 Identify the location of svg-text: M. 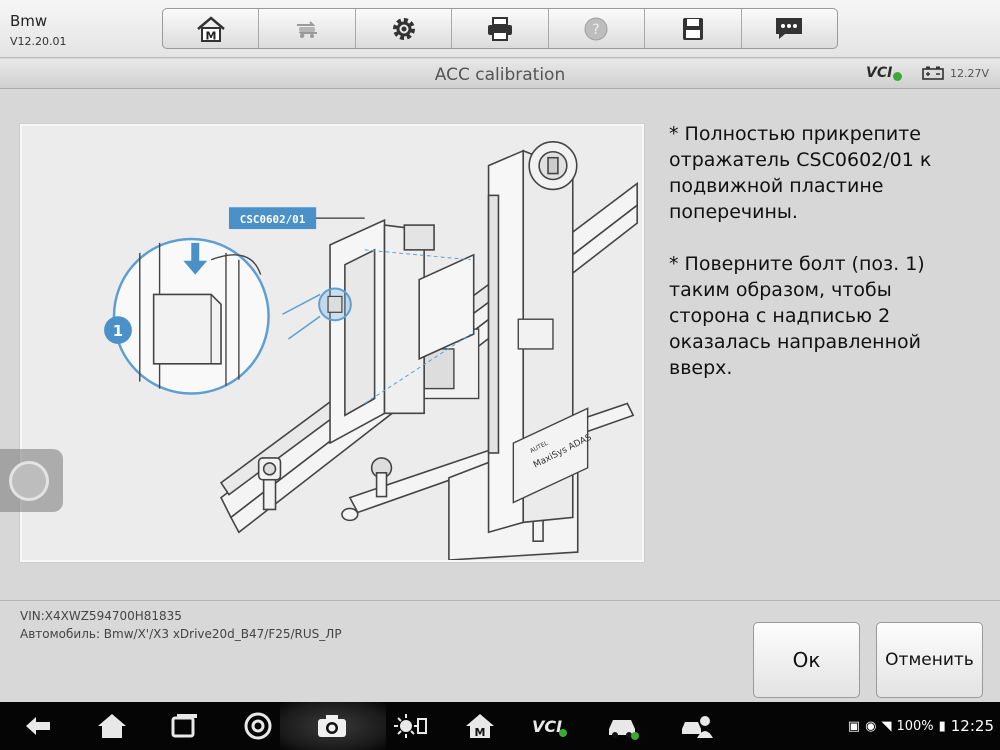
(480, 732).